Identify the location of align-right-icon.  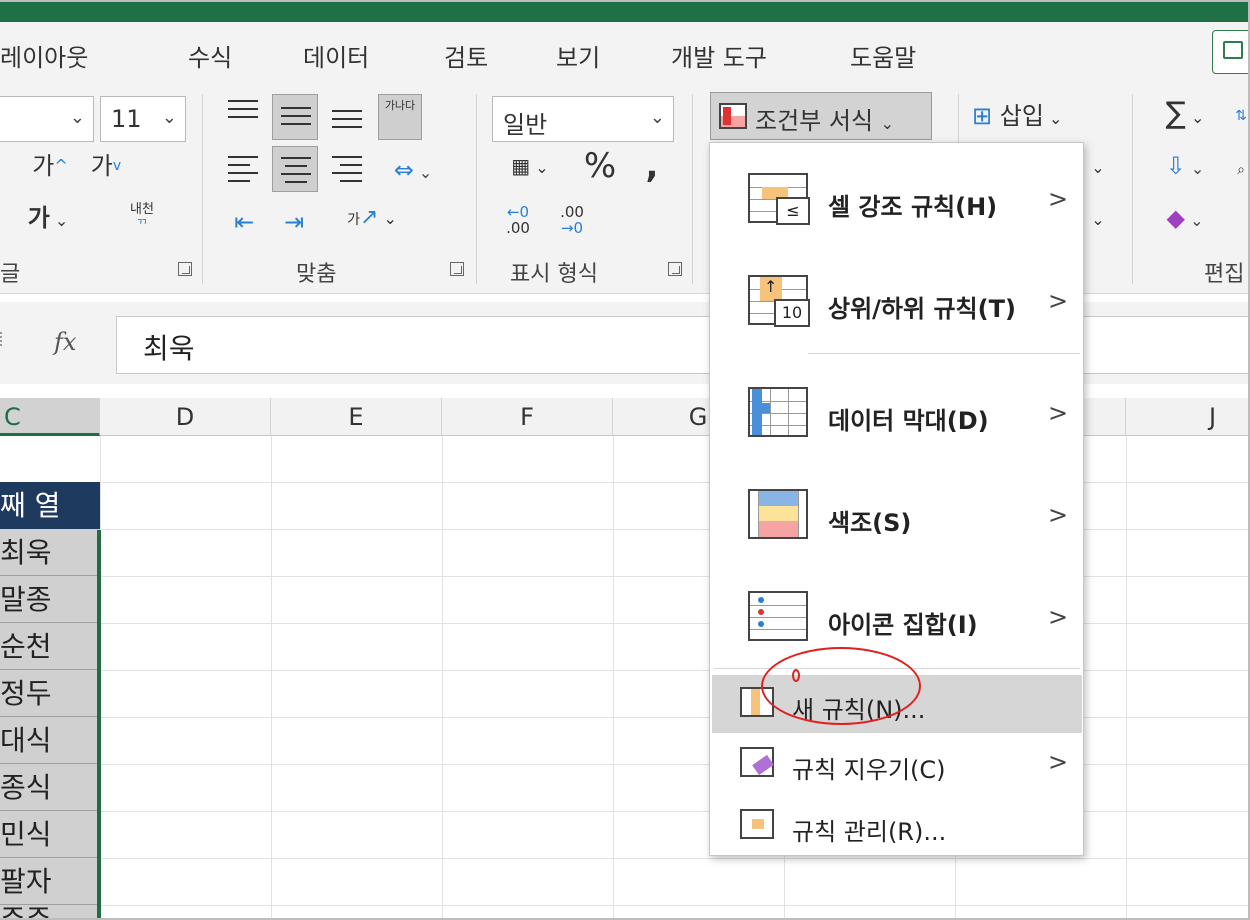
(347, 169).